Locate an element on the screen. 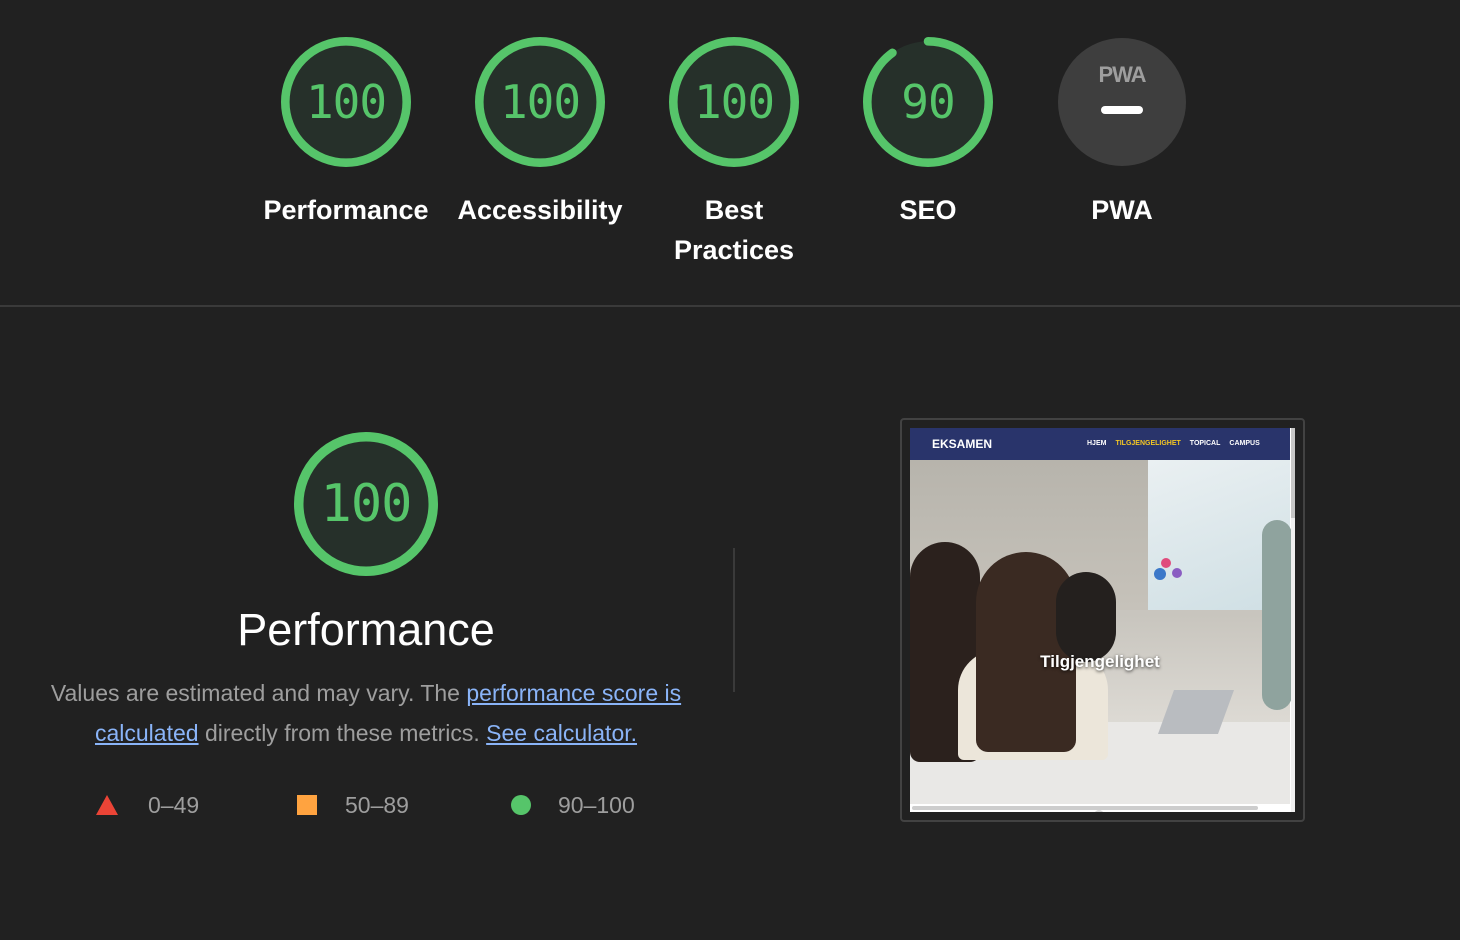  photo-person is located at coordinates (1086, 617).